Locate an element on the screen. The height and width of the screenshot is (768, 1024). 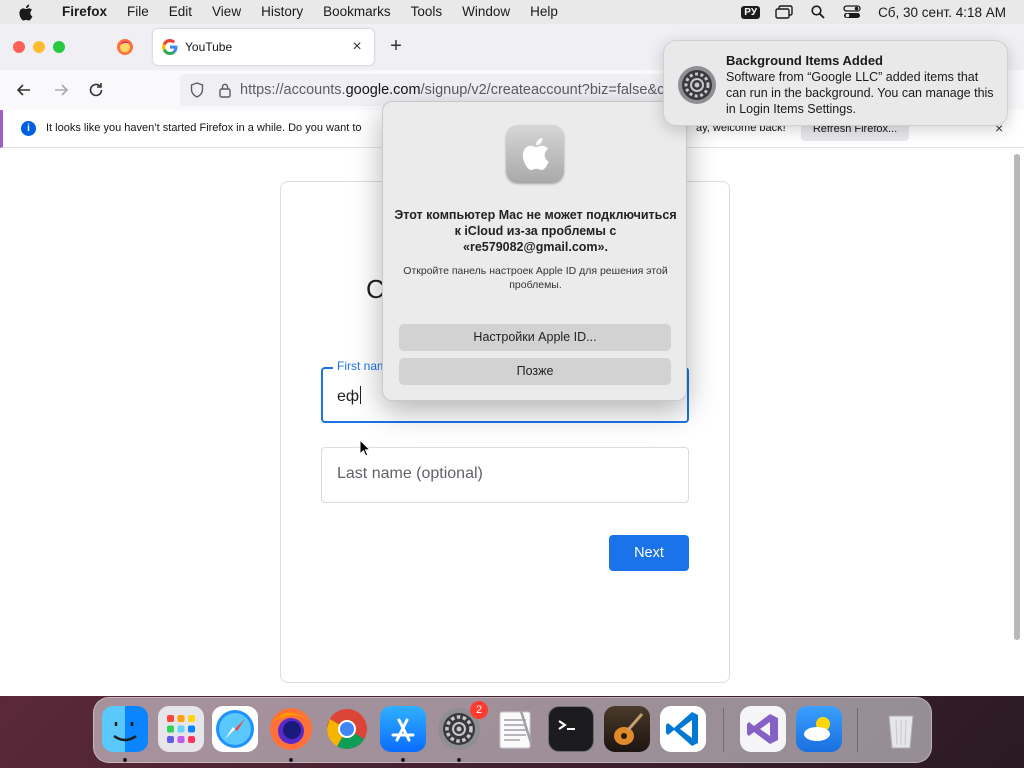
chrome-icon is located at coordinates (347, 729).